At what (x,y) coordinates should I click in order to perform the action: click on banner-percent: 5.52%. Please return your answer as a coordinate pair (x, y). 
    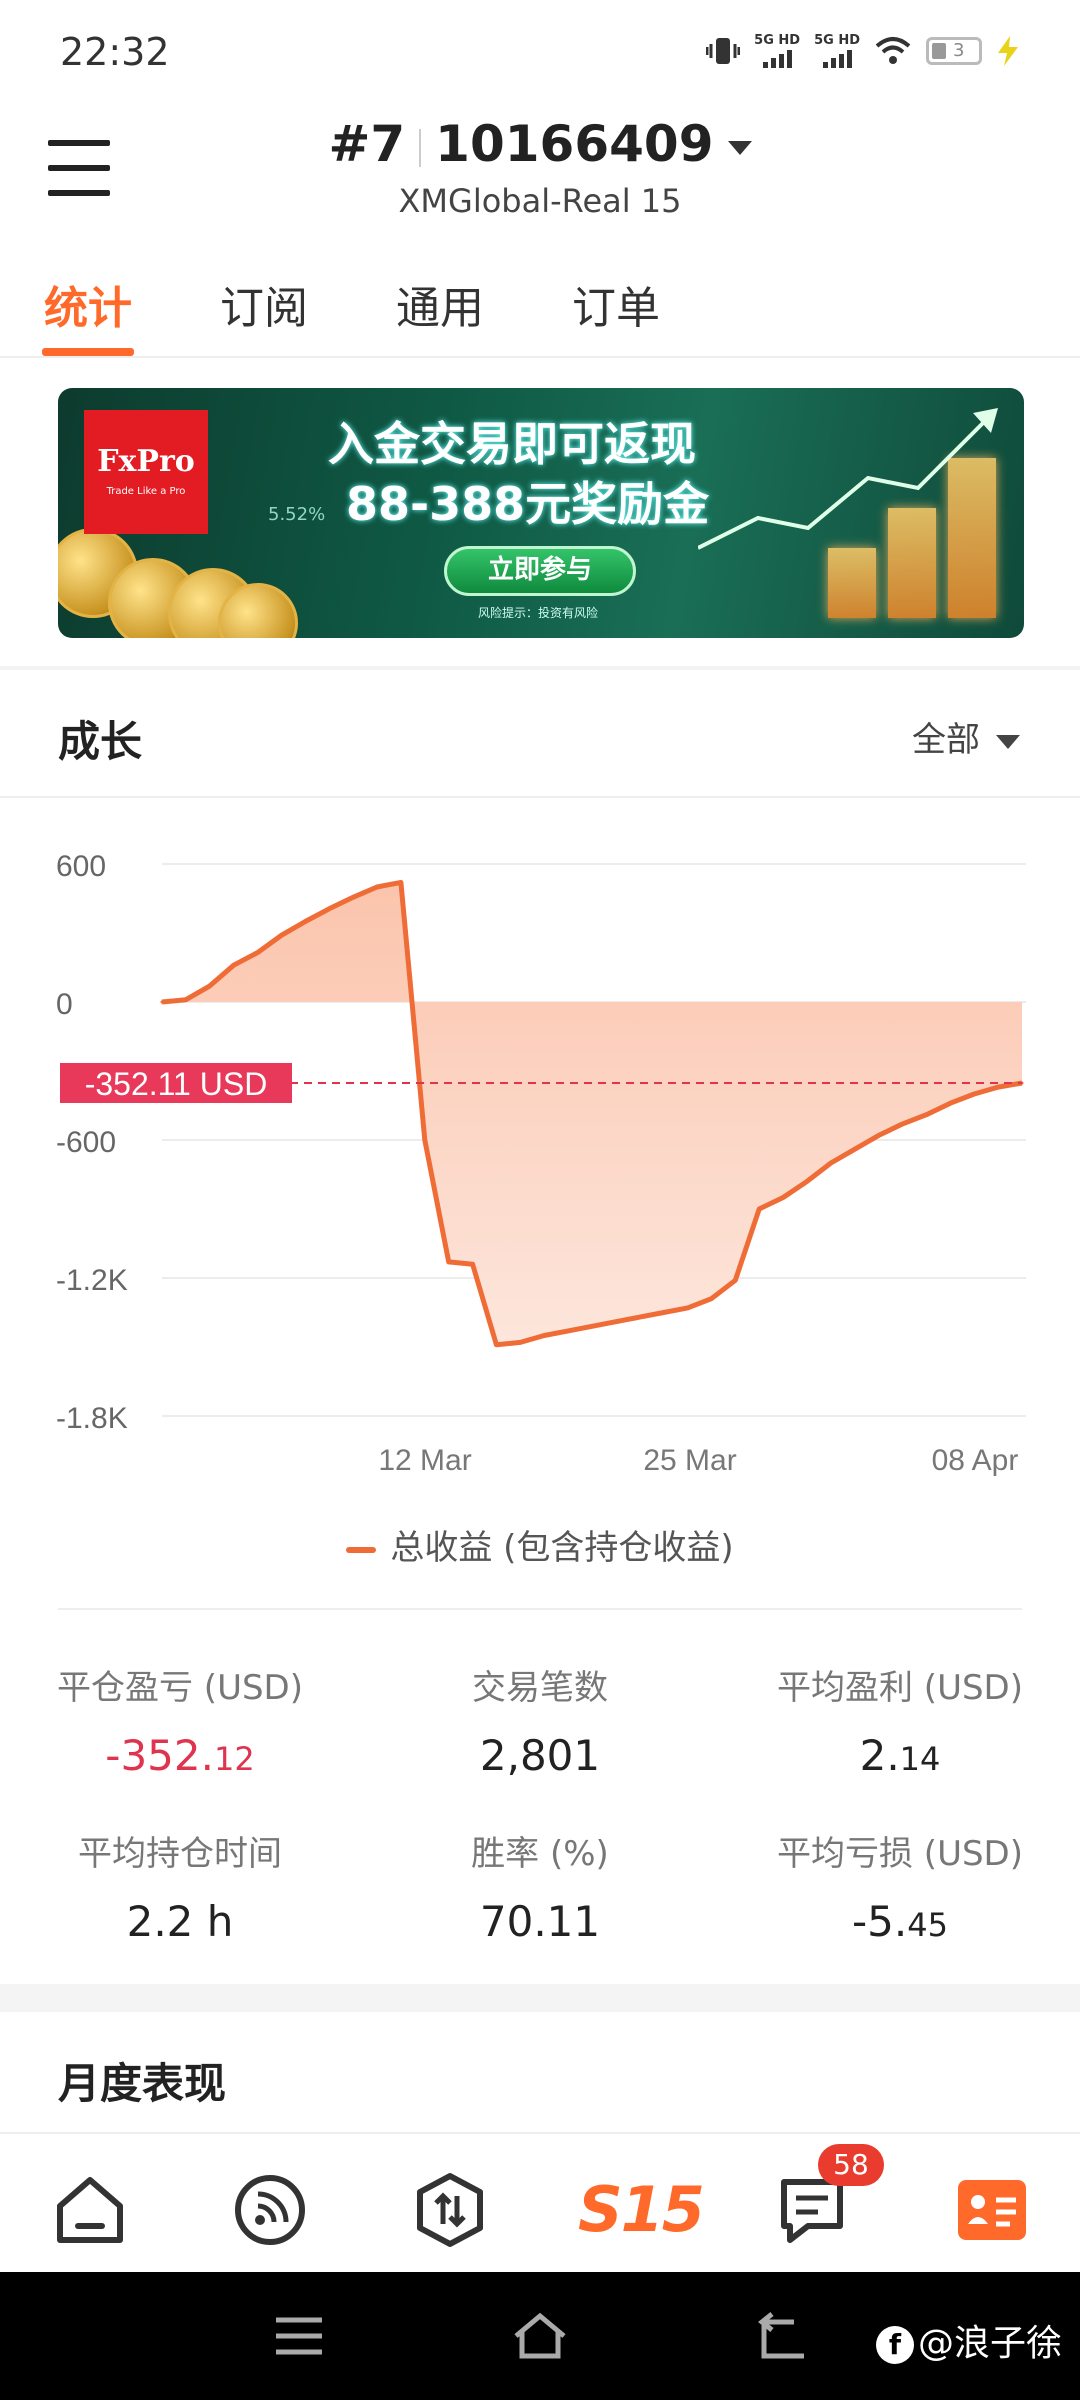
    Looking at the image, I should click on (297, 514).